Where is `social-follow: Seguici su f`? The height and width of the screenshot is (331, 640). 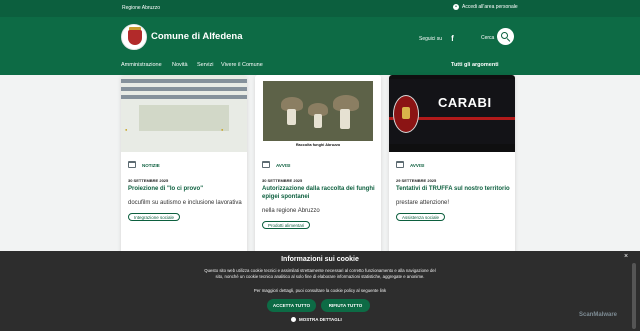 social-follow: Seguici su f is located at coordinates (436, 38).